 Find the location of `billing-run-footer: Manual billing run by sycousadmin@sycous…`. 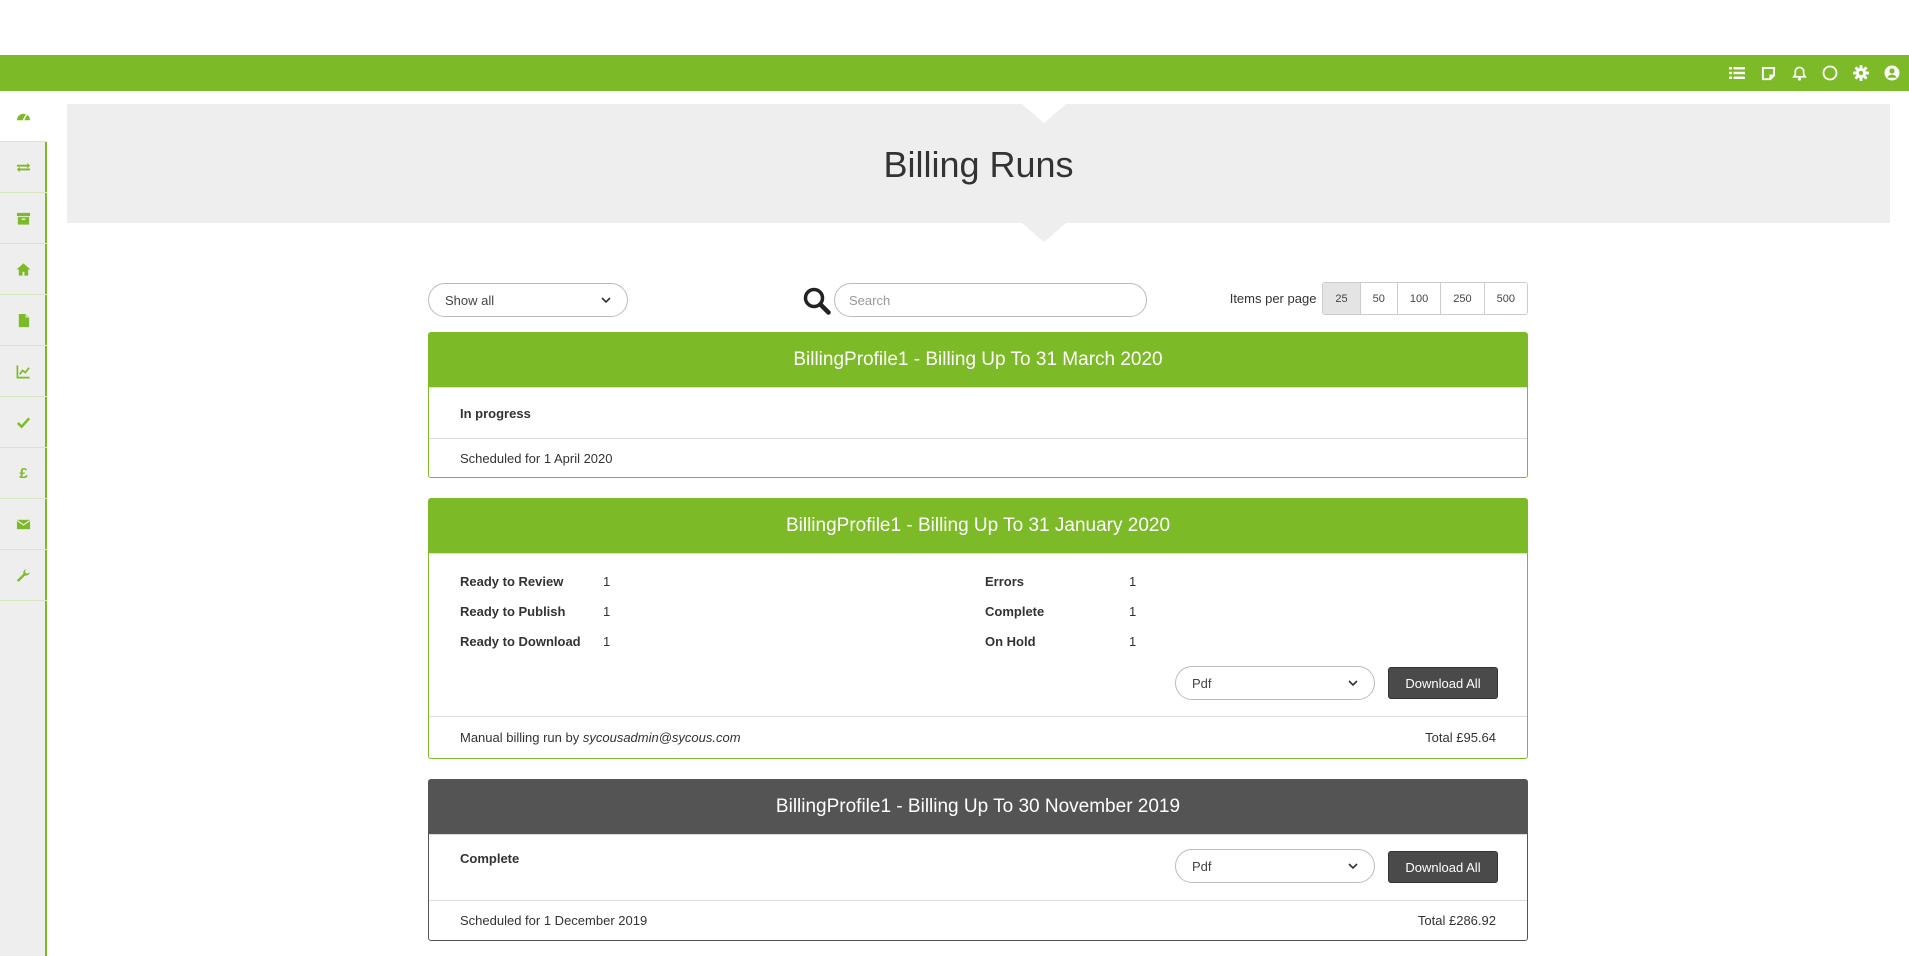

billing-run-footer: Manual billing run by sycousadmin@sycous… is located at coordinates (978, 736).